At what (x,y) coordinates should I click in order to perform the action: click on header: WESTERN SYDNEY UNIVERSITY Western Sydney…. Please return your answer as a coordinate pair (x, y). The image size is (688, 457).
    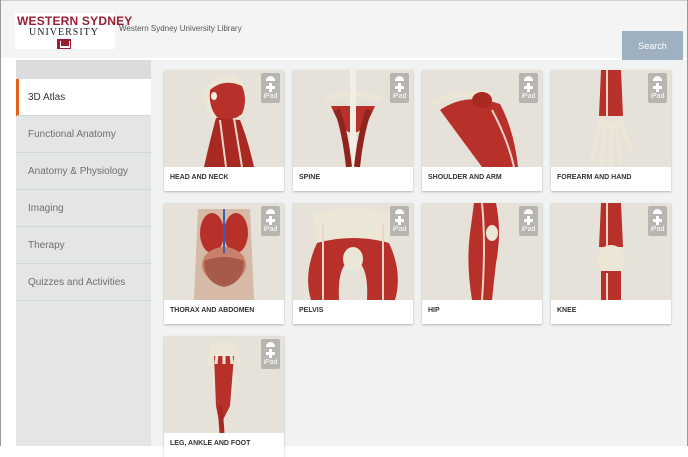
    Looking at the image, I should click on (344, 30).